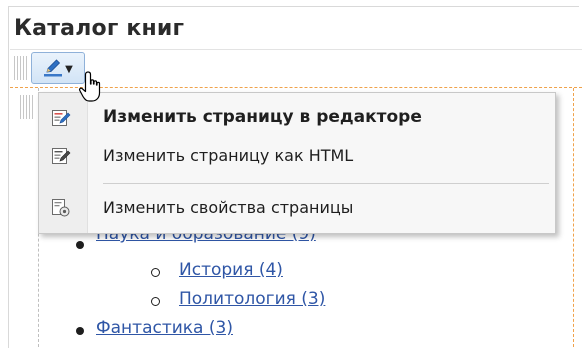  Describe the element at coordinates (228, 155) in the screenshot. I see `menu-item-label: Изменить страницу как HTML` at that location.